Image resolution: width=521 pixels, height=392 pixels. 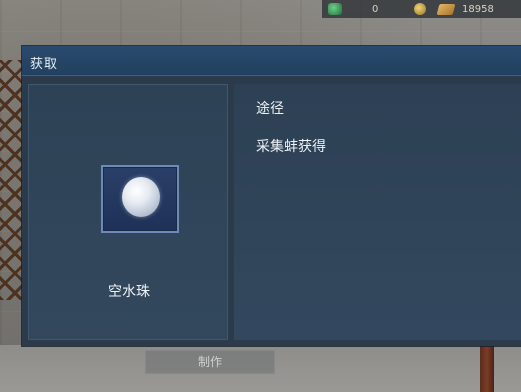 What do you see at coordinates (375, 9) in the screenshot?
I see `gem-count: 0` at bounding box center [375, 9].